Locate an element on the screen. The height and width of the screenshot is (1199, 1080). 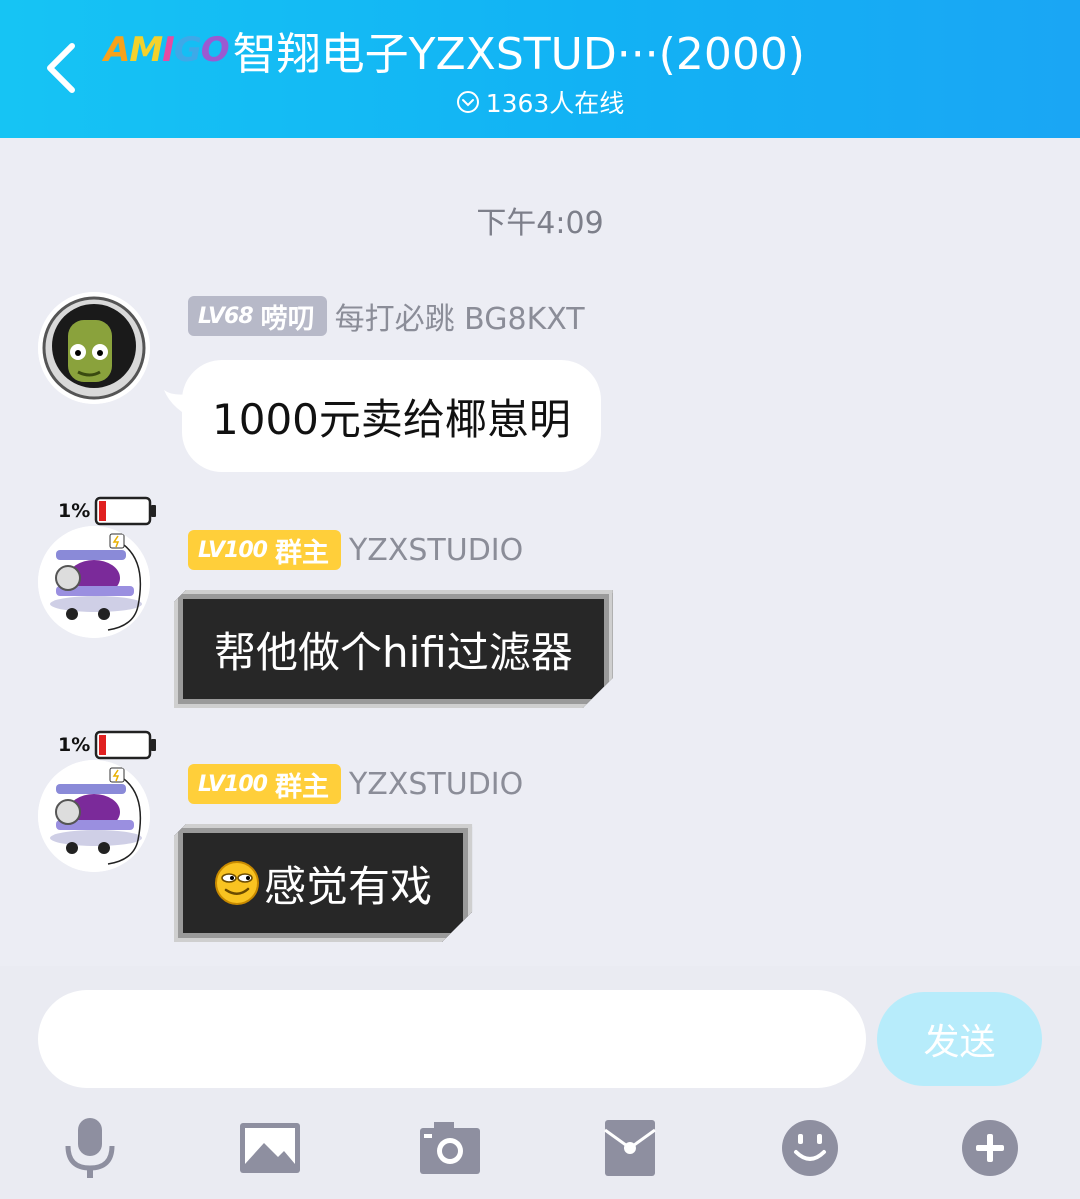
message-meta: LV68 唠叨 每打必跳 BG8KXT is located at coordinates (386, 316).